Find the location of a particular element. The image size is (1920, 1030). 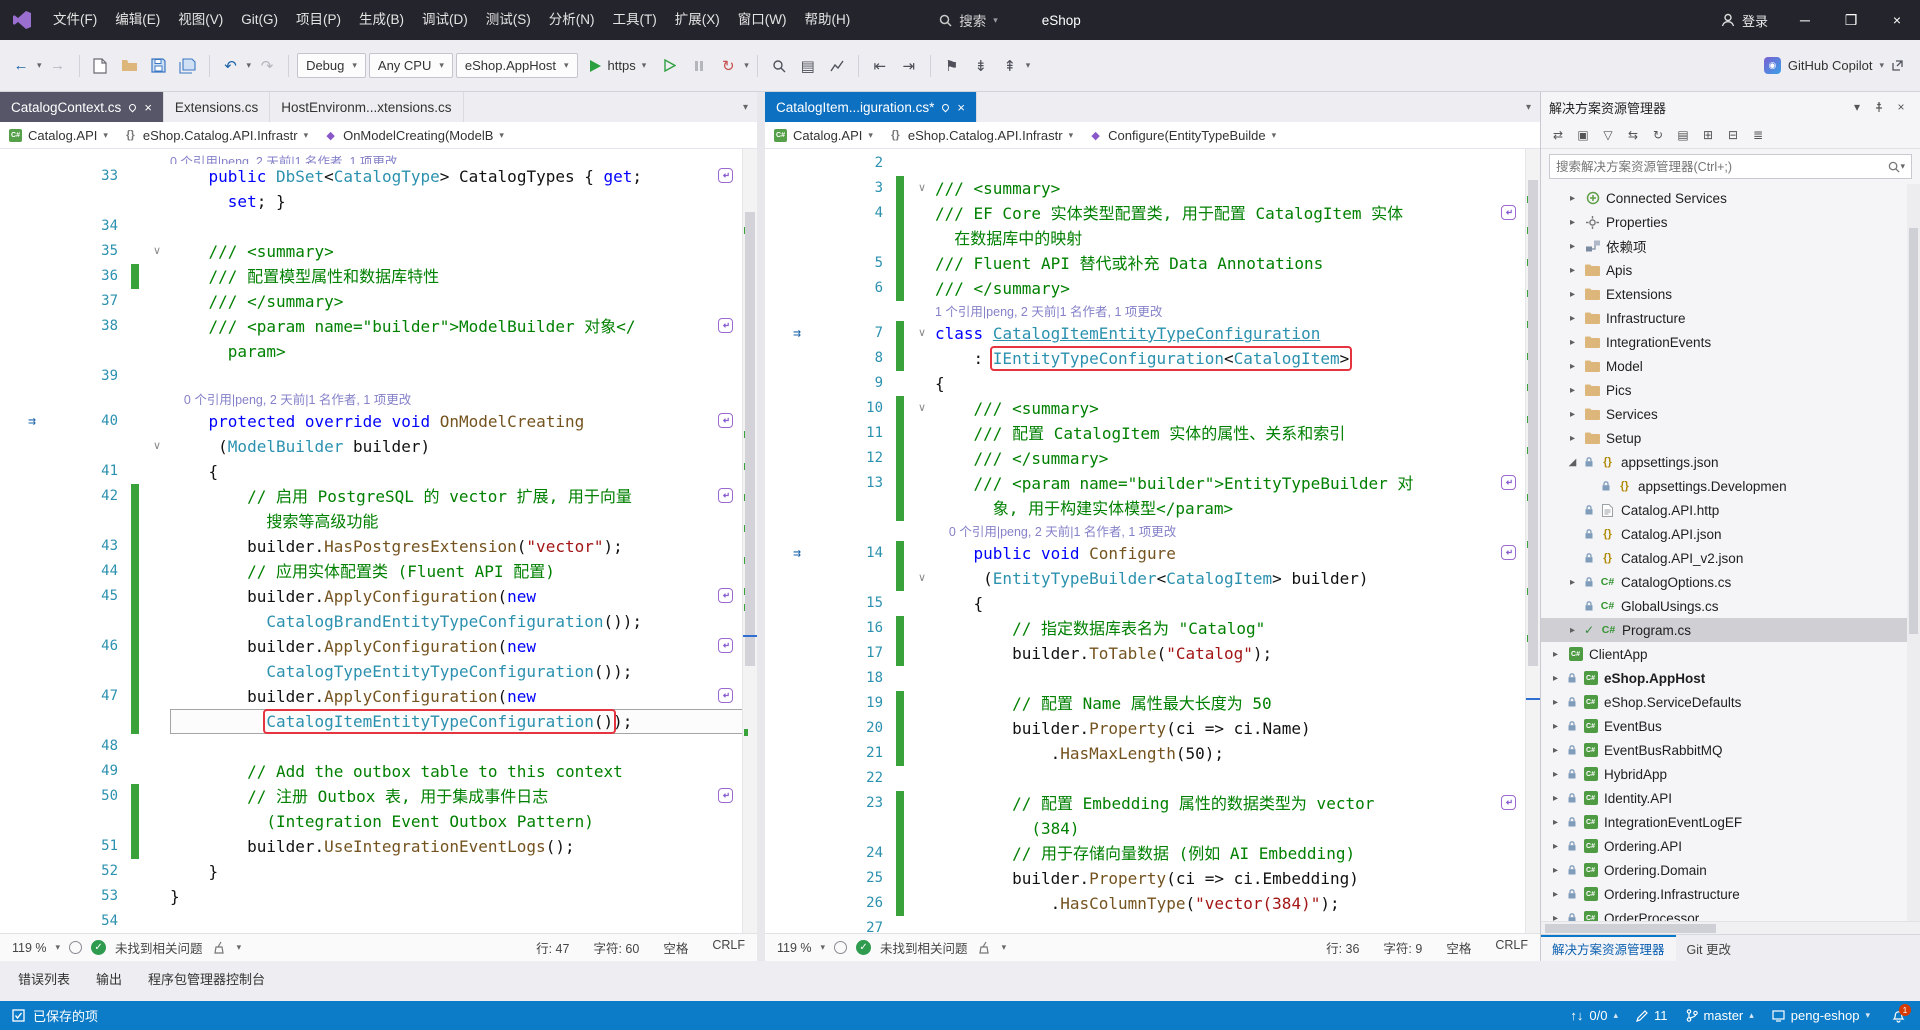

hot-reload-options-icon: ▾ is located at coordinates (746, 65).